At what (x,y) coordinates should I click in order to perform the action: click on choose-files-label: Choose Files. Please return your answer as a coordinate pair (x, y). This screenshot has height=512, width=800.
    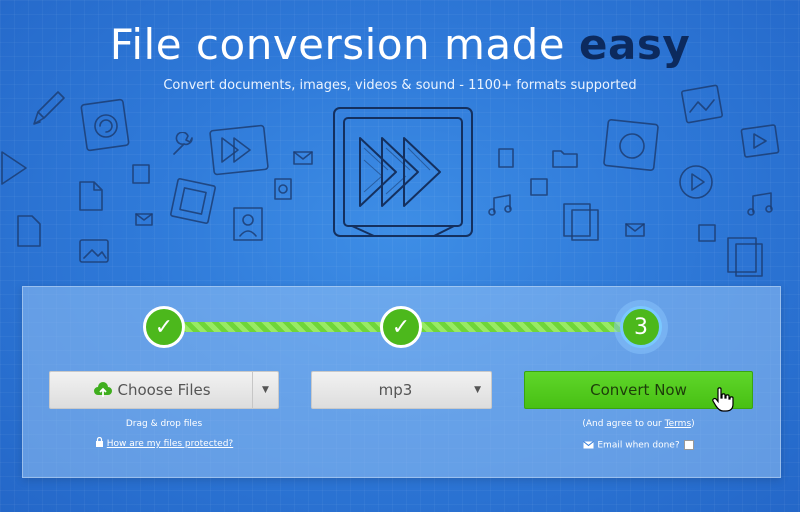
    Looking at the image, I should click on (164, 390).